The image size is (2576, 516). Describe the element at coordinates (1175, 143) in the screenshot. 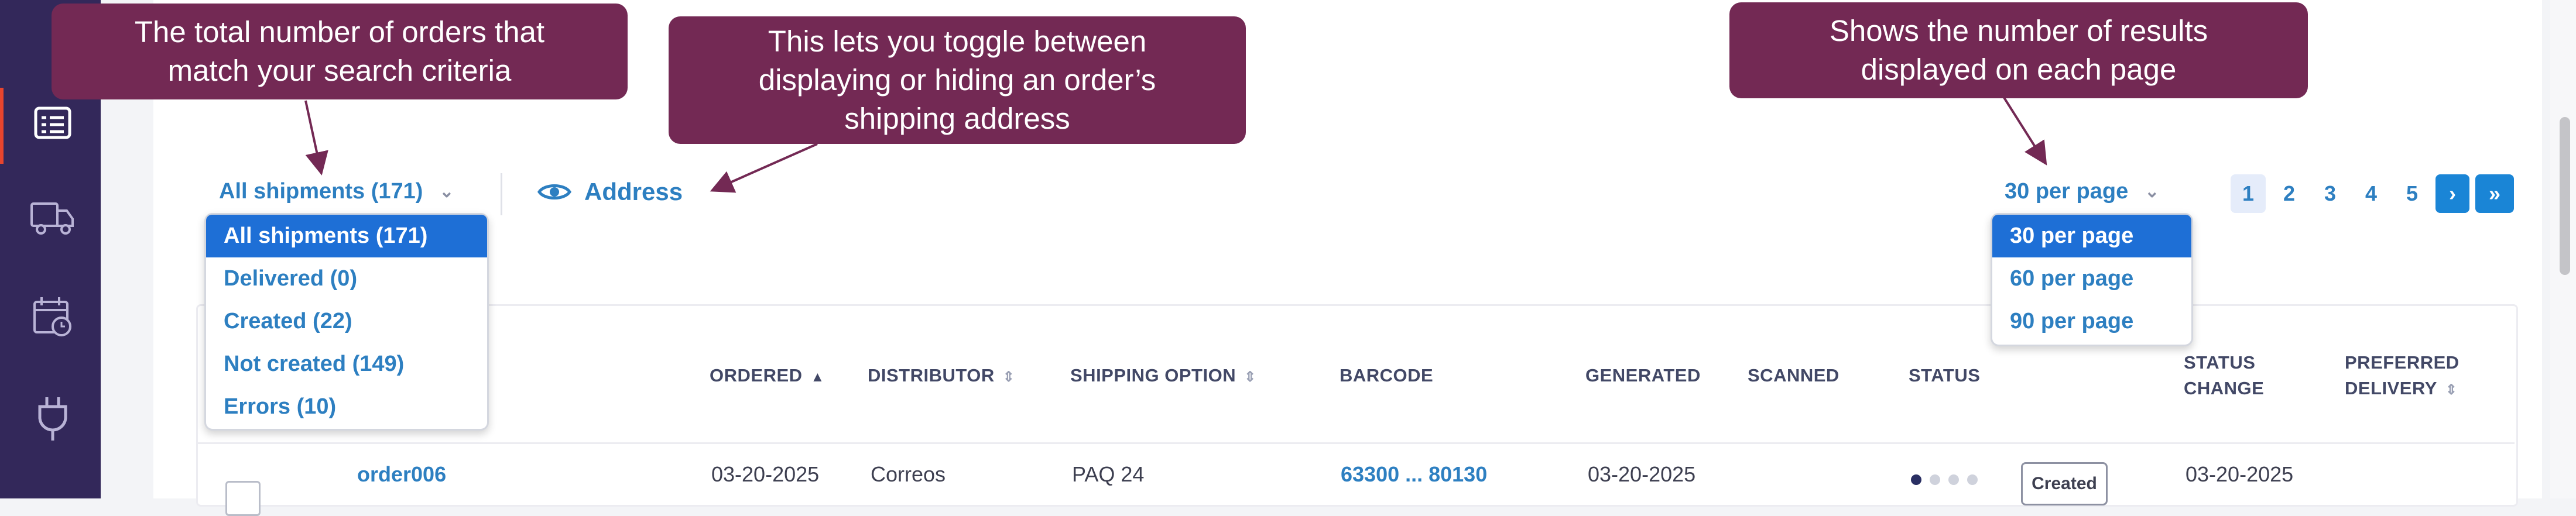

I see `callout-arrows` at that location.